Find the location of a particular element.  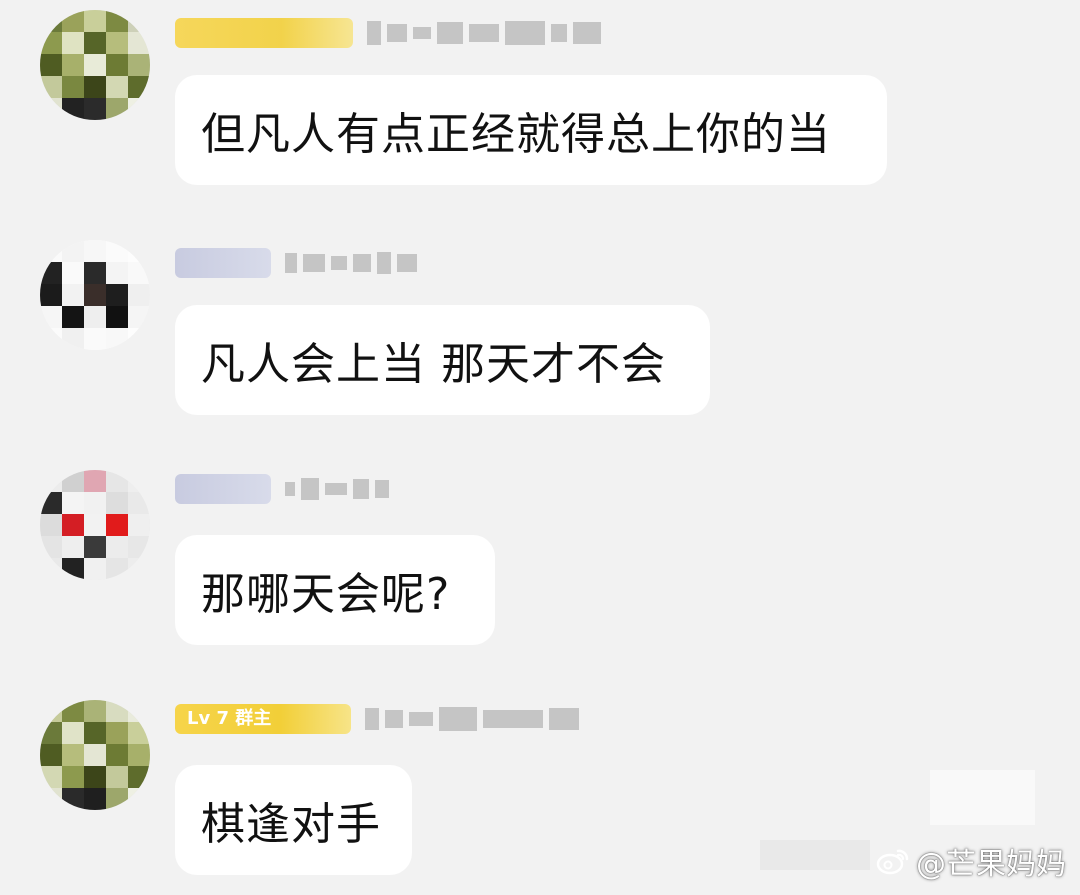

message-text: 但凡人有点正经就得总上你的当 is located at coordinates (516, 134).